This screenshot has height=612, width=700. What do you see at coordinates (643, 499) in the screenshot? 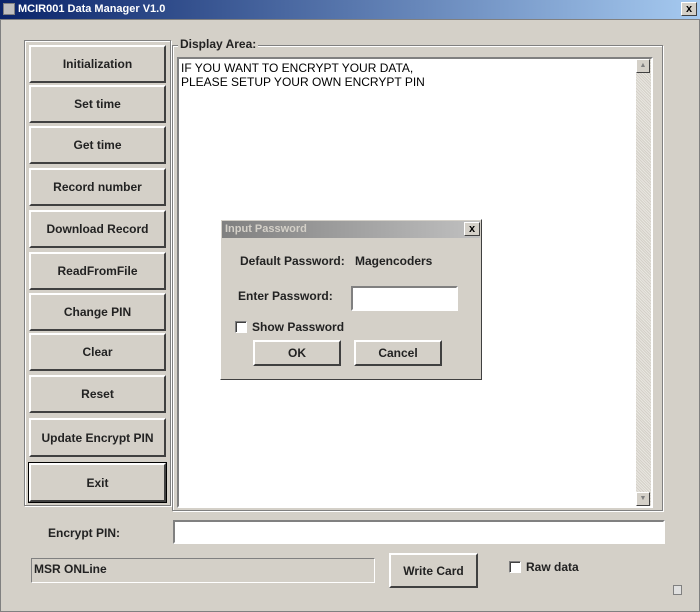
I see `scroll-down-icon: ▼` at bounding box center [643, 499].